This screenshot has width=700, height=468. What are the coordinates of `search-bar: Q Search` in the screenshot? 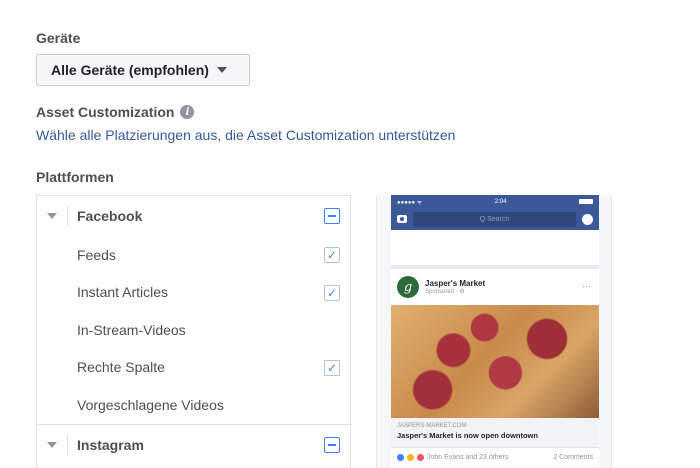 It's located at (494, 219).